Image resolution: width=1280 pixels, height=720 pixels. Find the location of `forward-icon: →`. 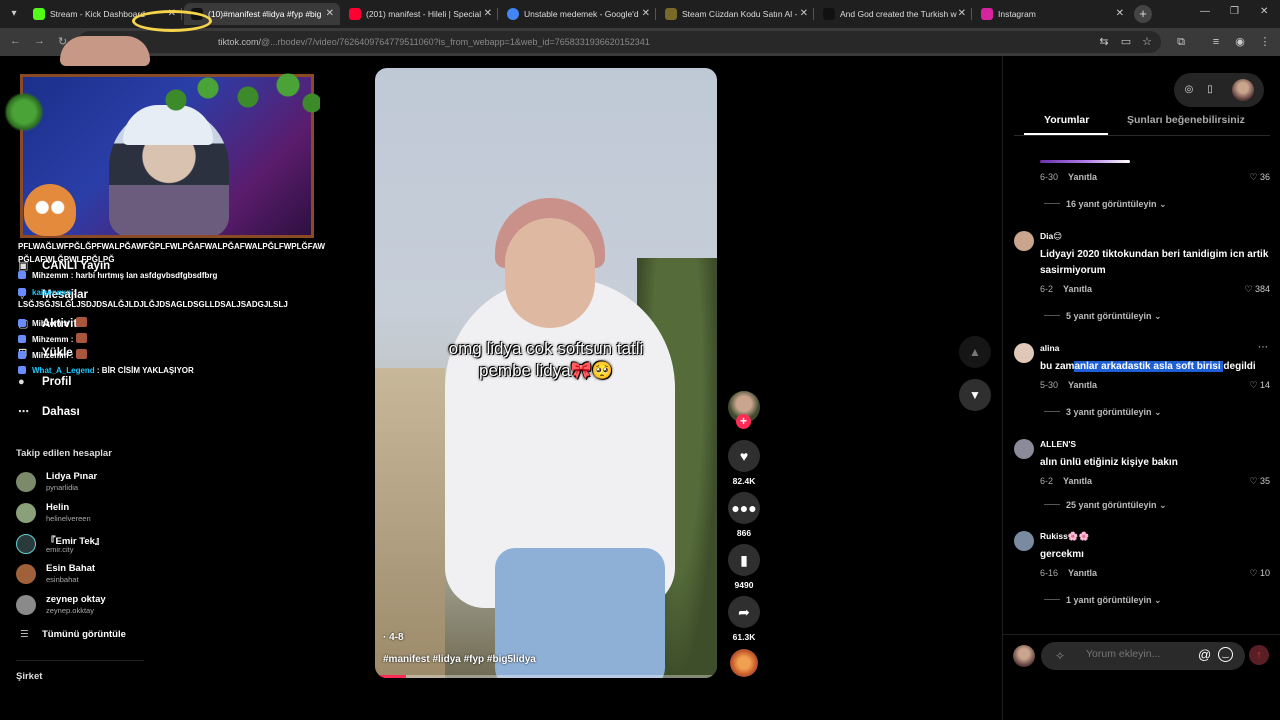

forward-icon: → is located at coordinates (39, 41).